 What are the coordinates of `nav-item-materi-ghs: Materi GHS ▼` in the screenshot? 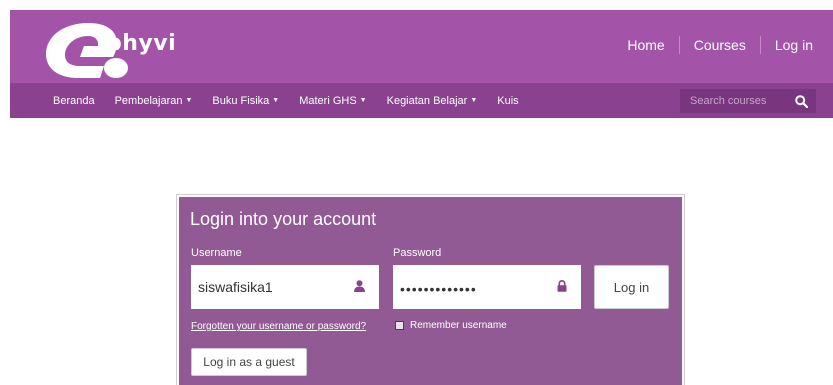 It's located at (332, 101).